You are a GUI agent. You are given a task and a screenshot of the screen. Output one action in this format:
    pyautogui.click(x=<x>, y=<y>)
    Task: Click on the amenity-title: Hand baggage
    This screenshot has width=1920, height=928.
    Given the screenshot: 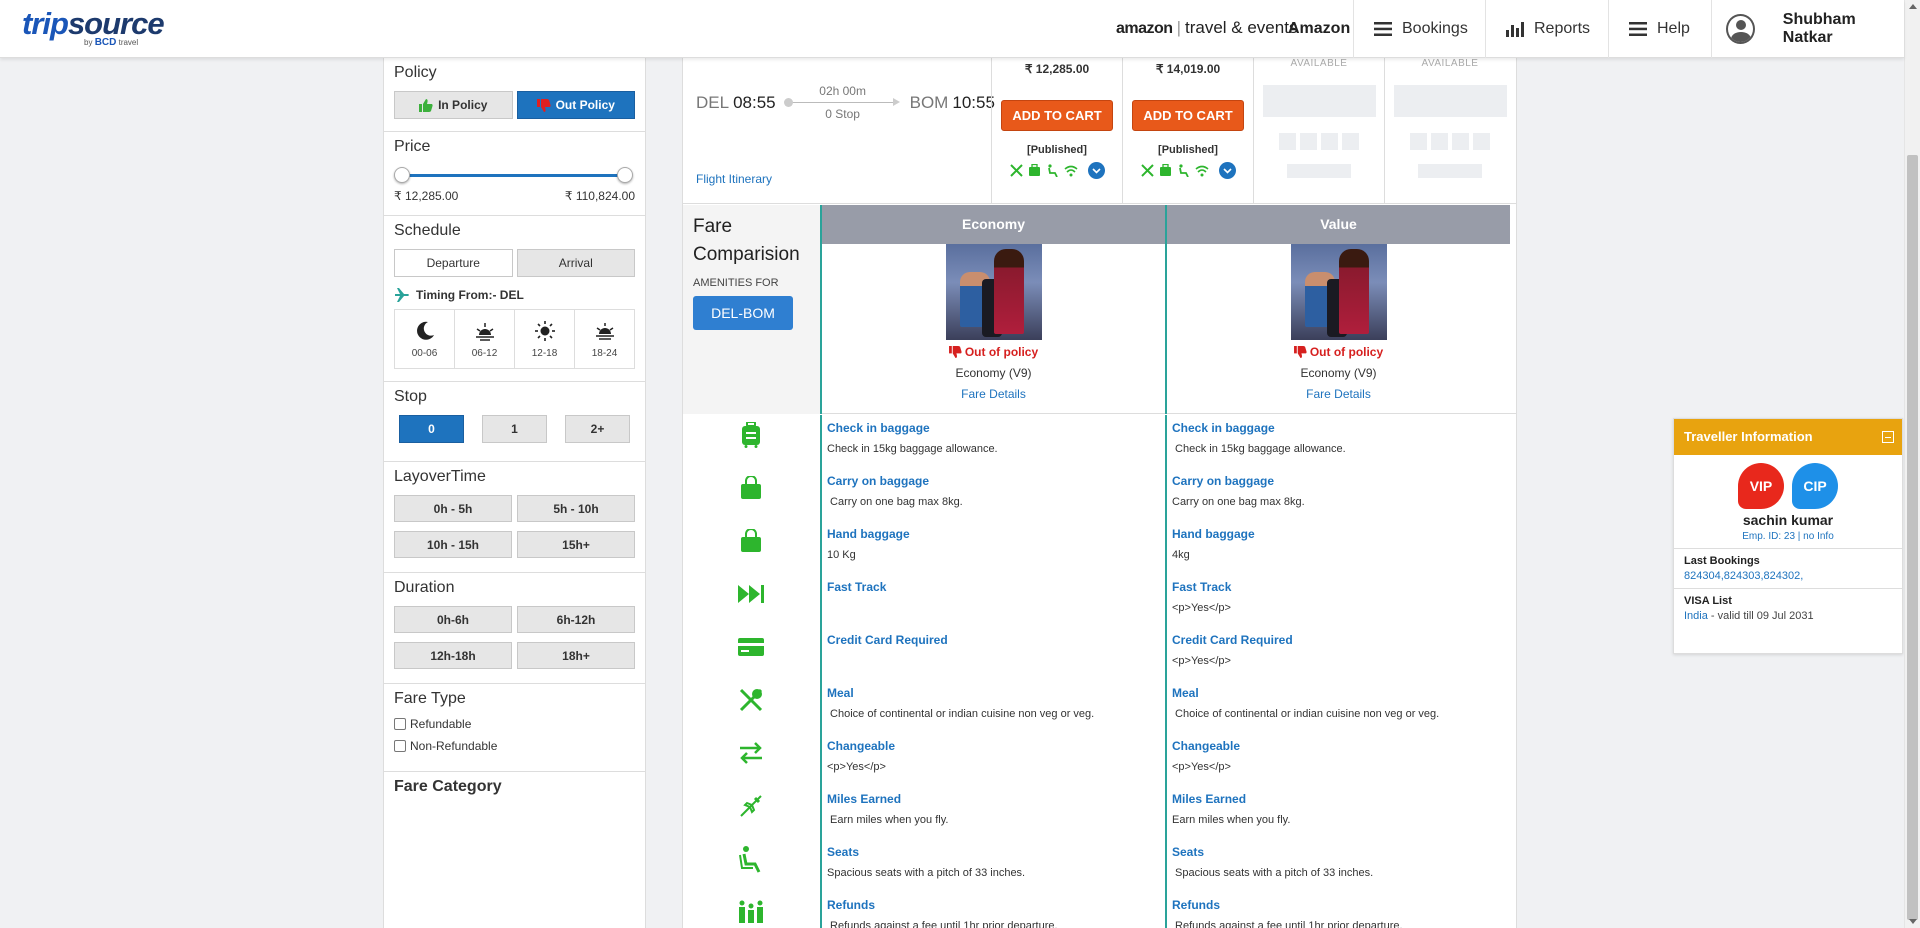 What is the action you would take?
    pyautogui.click(x=1213, y=534)
    